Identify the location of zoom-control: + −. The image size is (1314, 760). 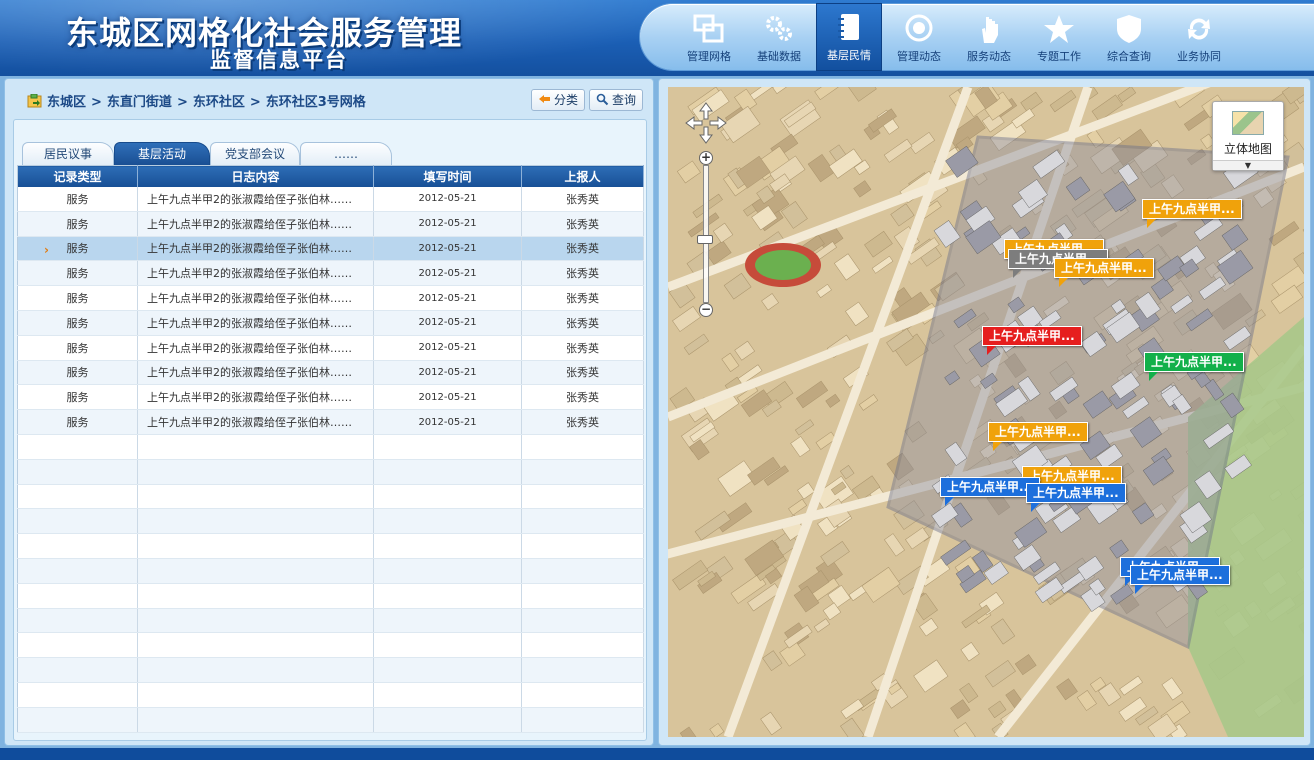
(705, 235).